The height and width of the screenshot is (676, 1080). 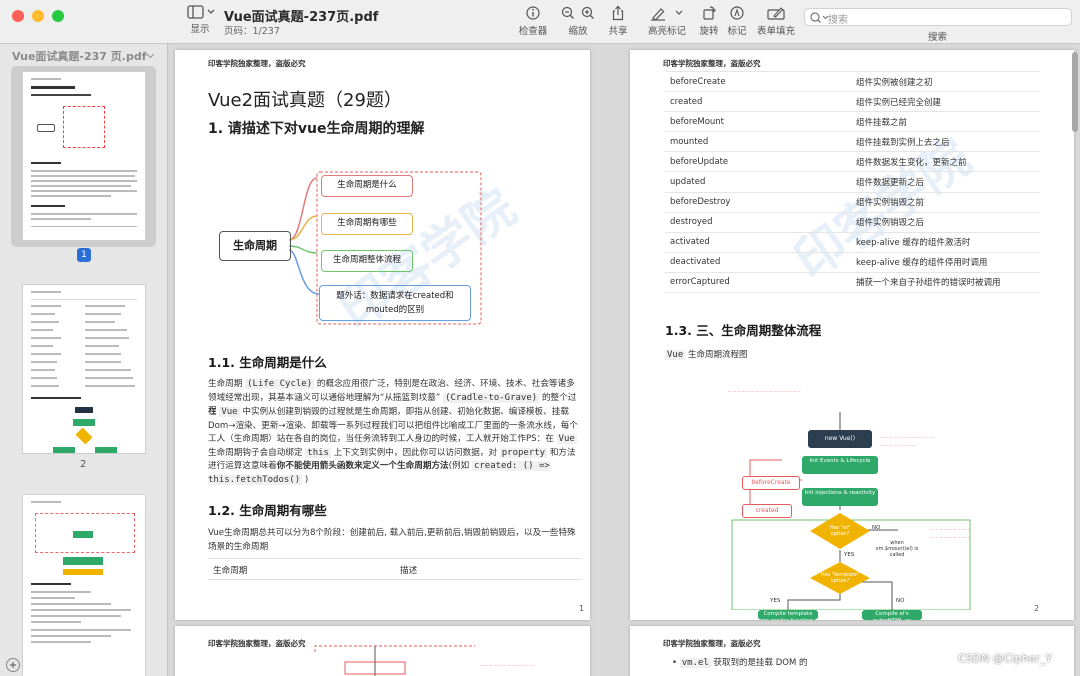 I want to click on sidebar-display-button: 显示, so click(x=200, y=20).